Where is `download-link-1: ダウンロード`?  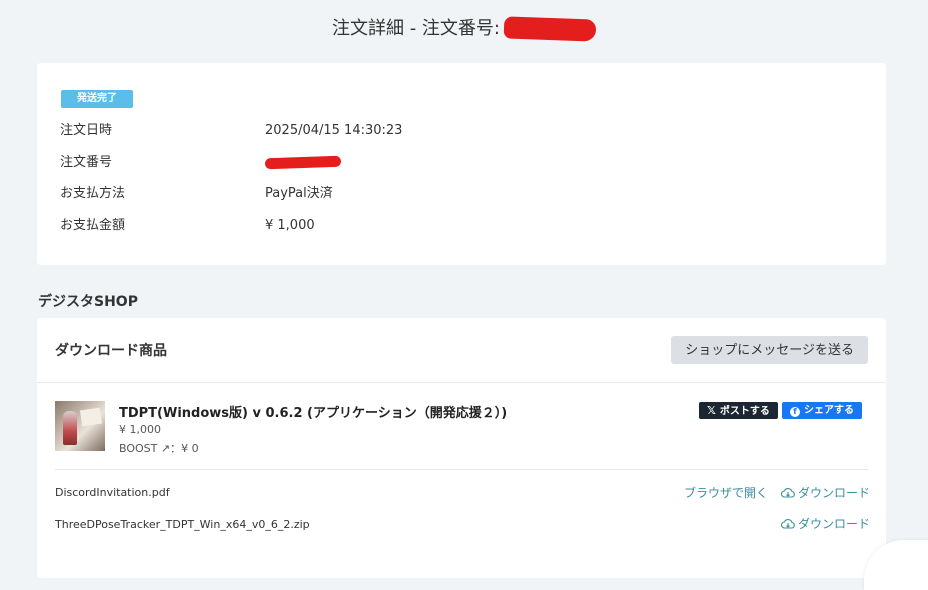 download-link-1: ダウンロード is located at coordinates (825, 492).